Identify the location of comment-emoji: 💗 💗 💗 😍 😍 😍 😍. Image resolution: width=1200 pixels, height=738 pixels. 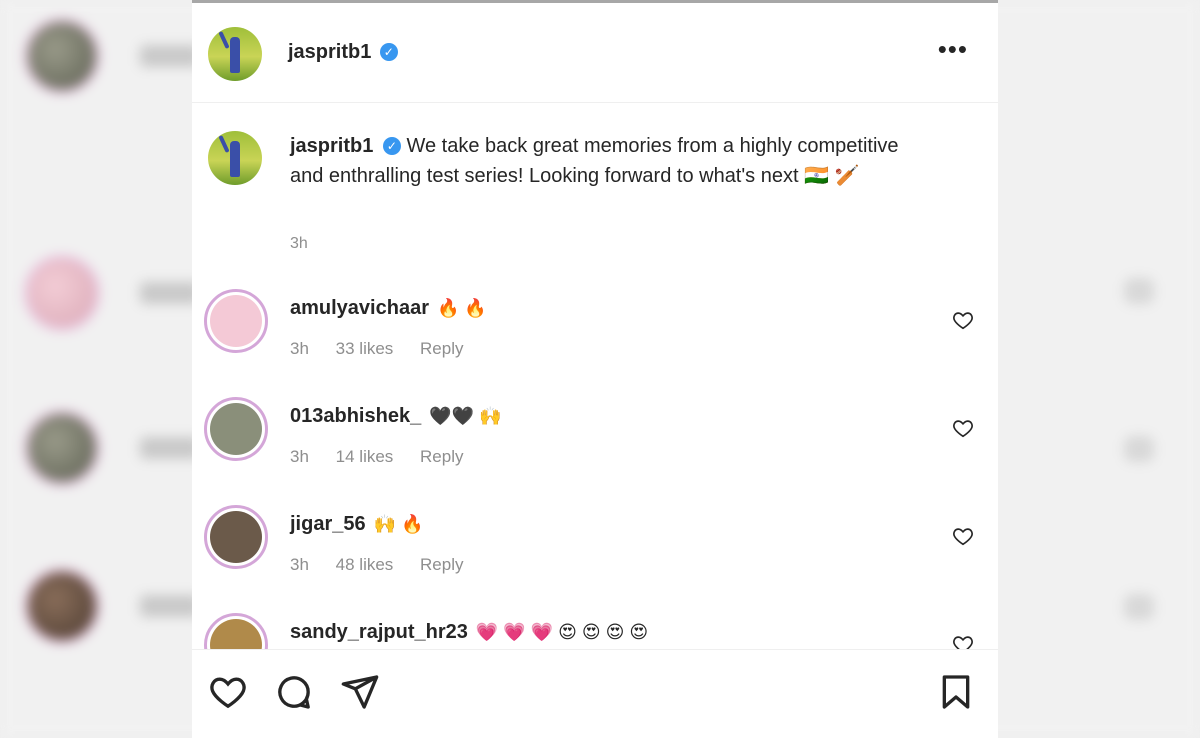
(562, 632).